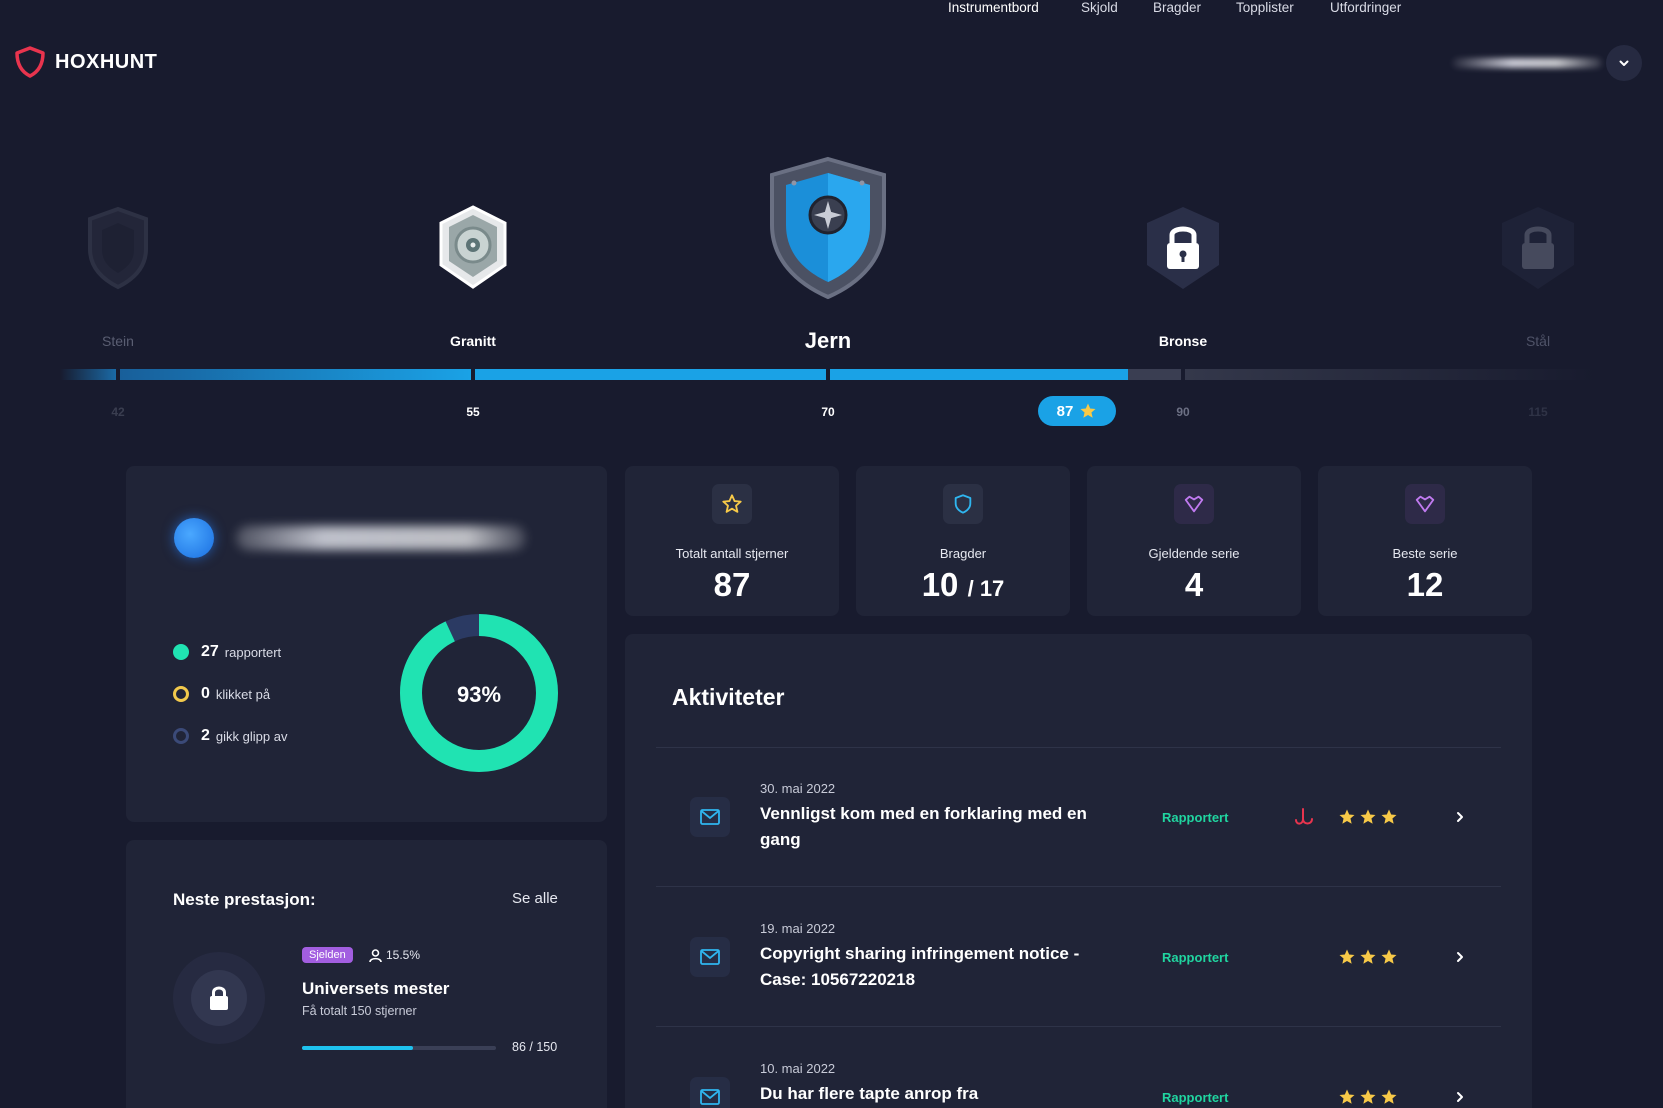  Describe the element at coordinates (1194, 541) in the screenshot. I see `stat-card-current-streak: Gjeldende serie 4` at that location.